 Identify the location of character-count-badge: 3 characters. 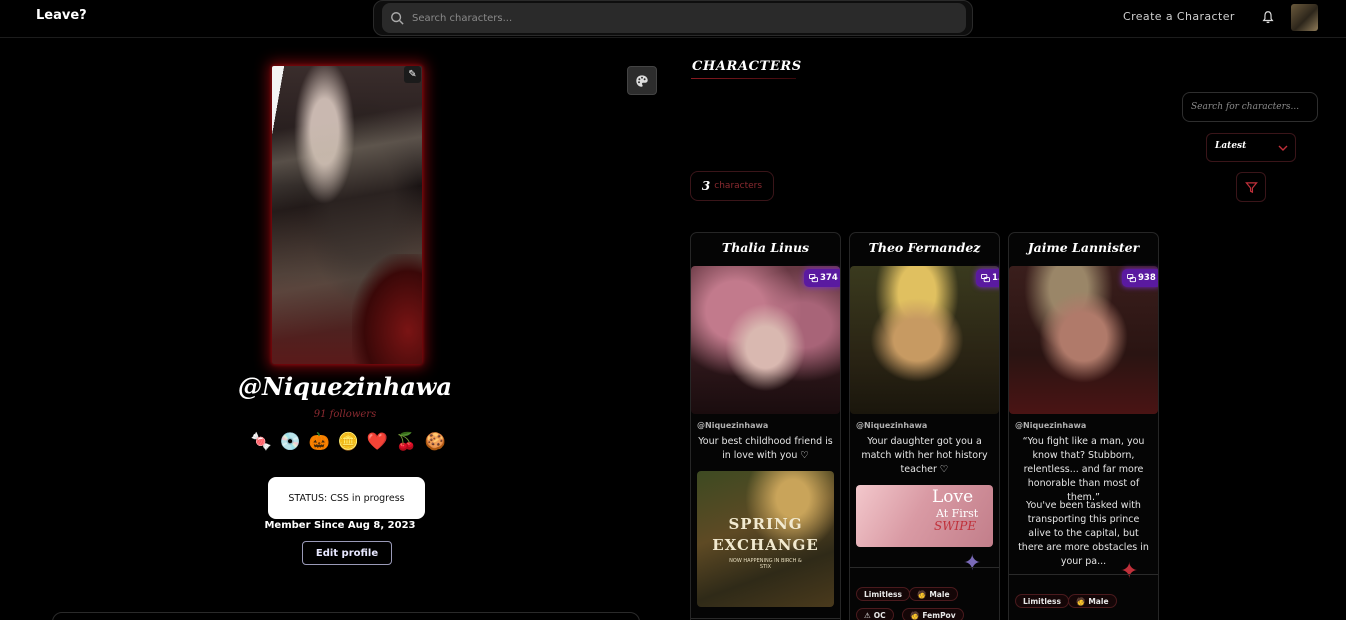
(732, 186).